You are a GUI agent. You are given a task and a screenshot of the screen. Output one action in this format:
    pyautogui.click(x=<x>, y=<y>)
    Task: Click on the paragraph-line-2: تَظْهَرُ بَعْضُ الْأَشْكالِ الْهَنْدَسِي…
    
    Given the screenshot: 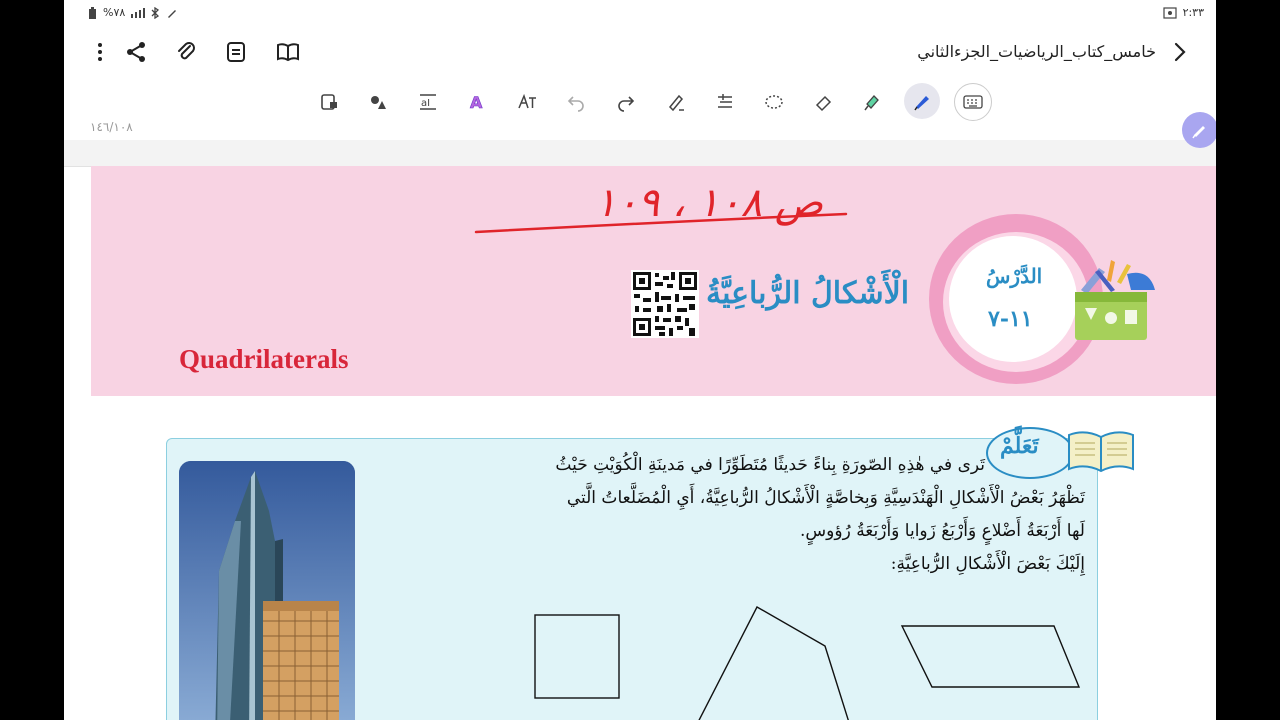 What is the action you would take?
    pyautogui.click(x=825, y=498)
    